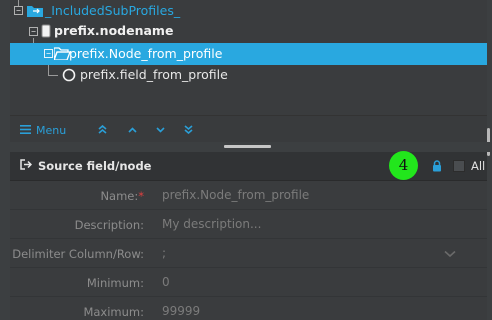 The image size is (492, 320). What do you see at coordinates (109, 225) in the screenshot?
I see `description-label: Description:` at bounding box center [109, 225].